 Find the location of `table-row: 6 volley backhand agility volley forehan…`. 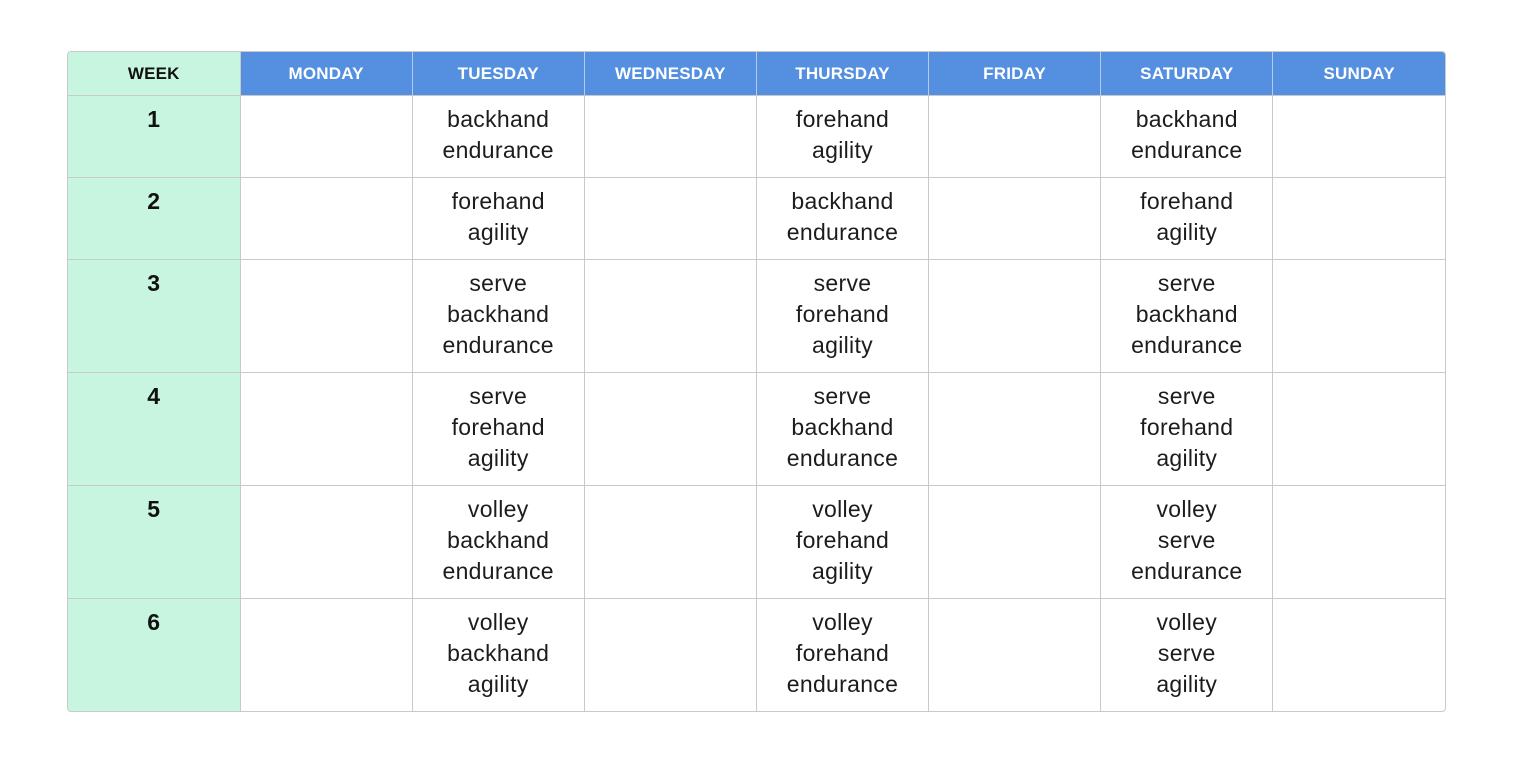

table-row: 6 volley backhand agility volley forehan… is located at coordinates (756, 654).